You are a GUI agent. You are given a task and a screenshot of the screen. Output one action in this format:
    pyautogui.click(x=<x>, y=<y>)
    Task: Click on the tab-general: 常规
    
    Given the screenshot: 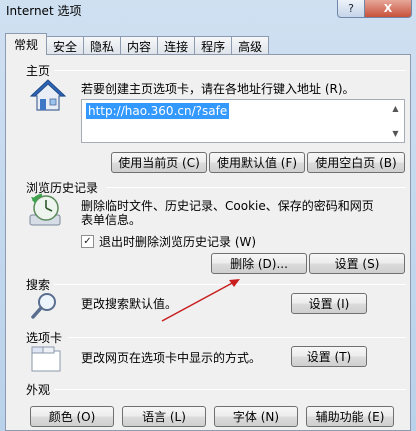 What is the action you would take?
    pyautogui.click(x=26, y=44)
    